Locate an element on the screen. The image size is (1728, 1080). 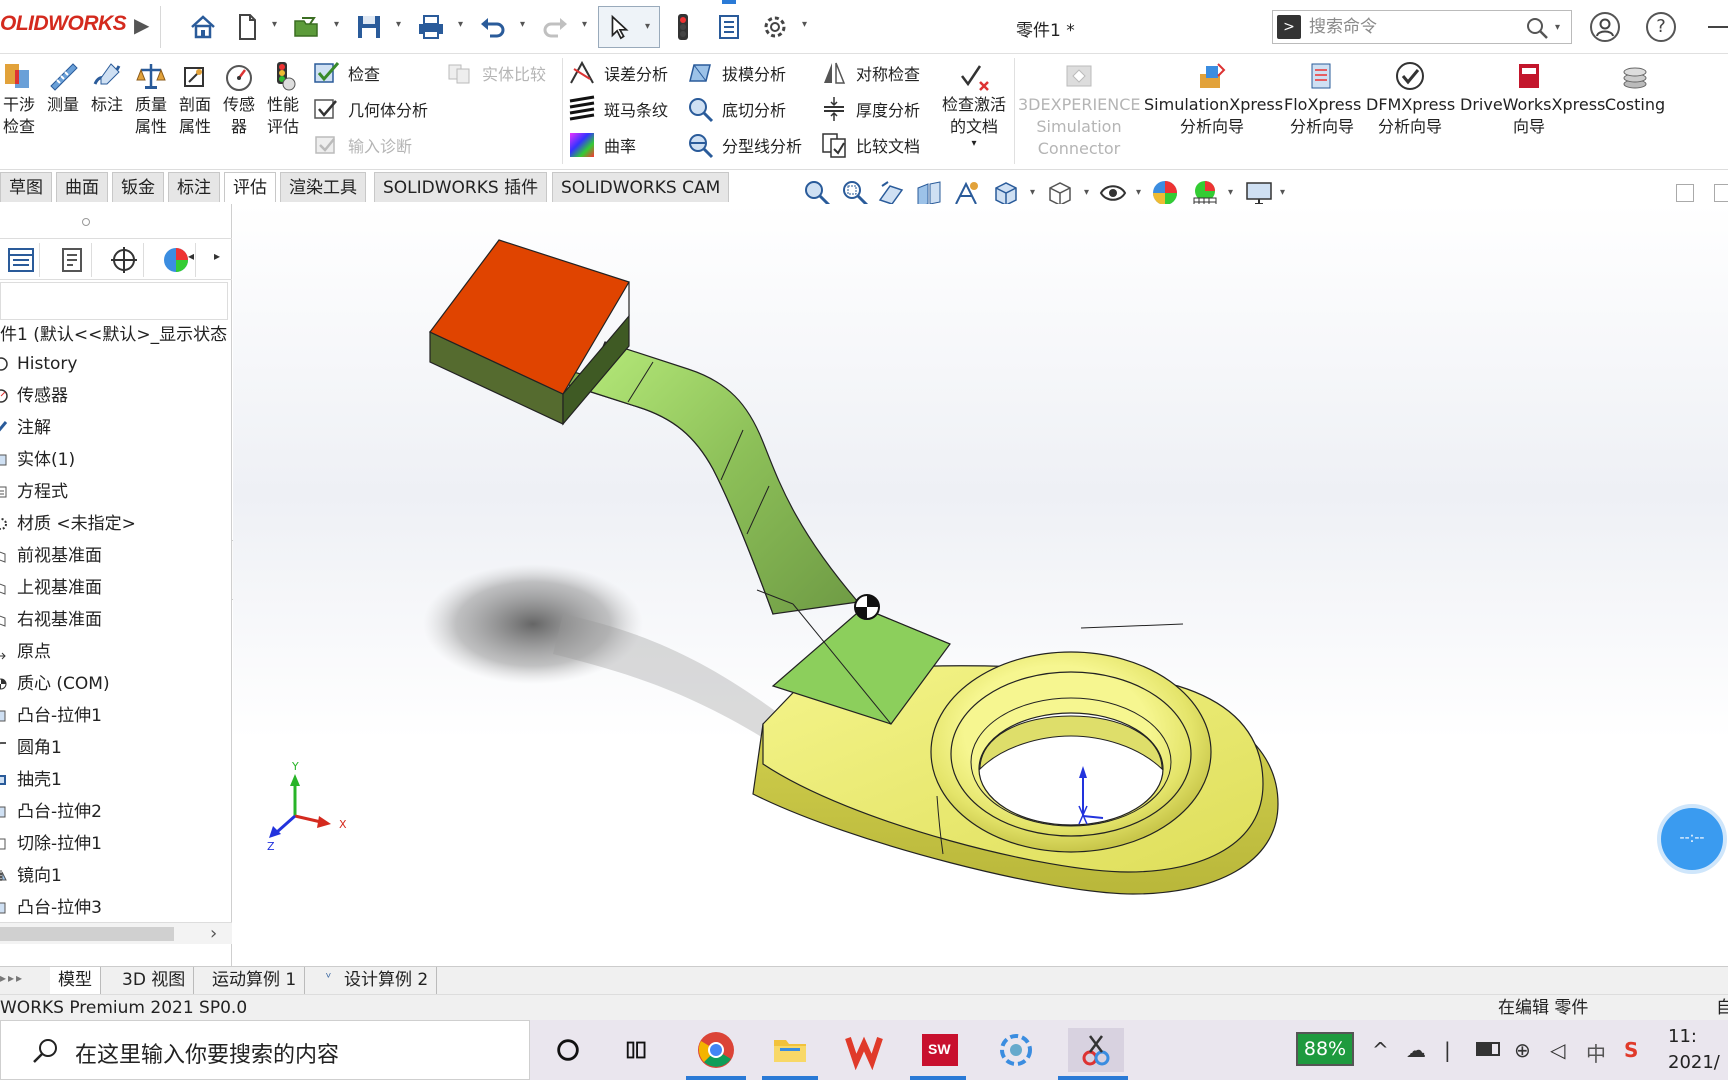
home-icon is located at coordinates (203, 27).